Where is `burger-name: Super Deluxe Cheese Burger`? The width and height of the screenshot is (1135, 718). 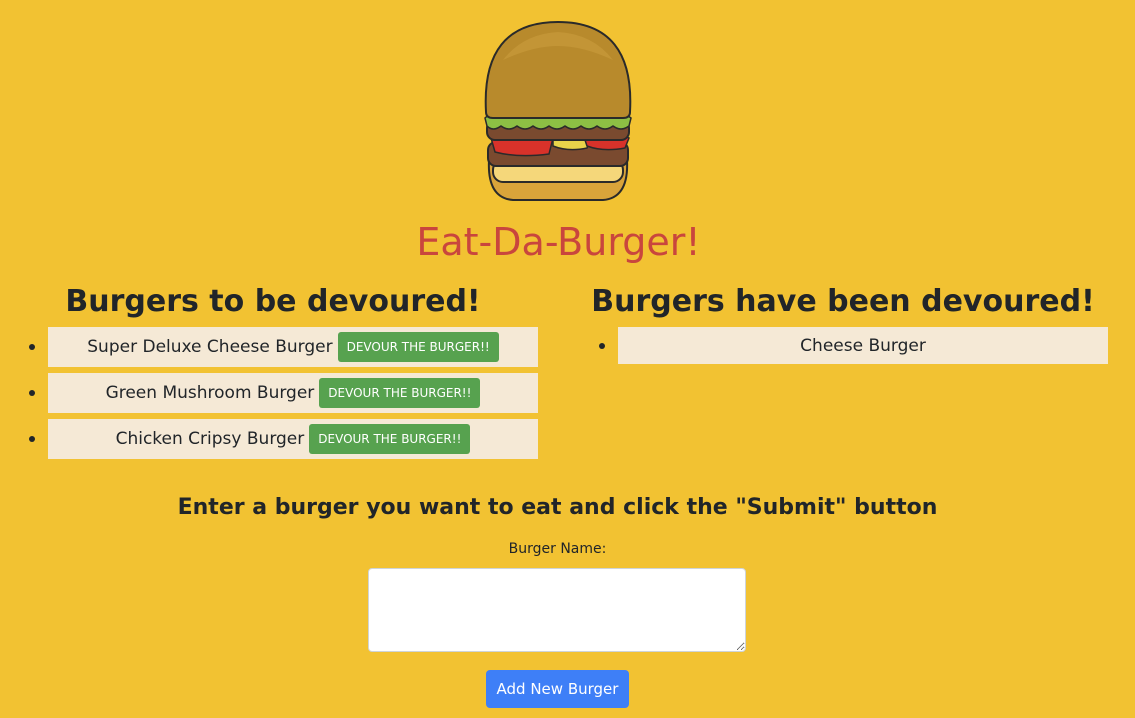
burger-name: Super Deluxe Cheese Burger is located at coordinates (210, 347).